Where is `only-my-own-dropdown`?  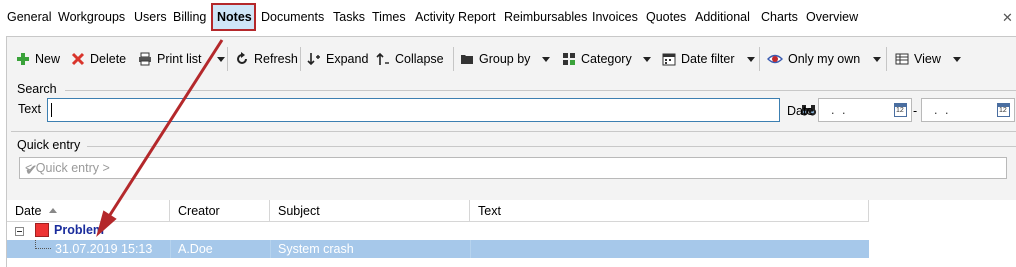 only-my-own-dropdown is located at coordinates (877, 59).